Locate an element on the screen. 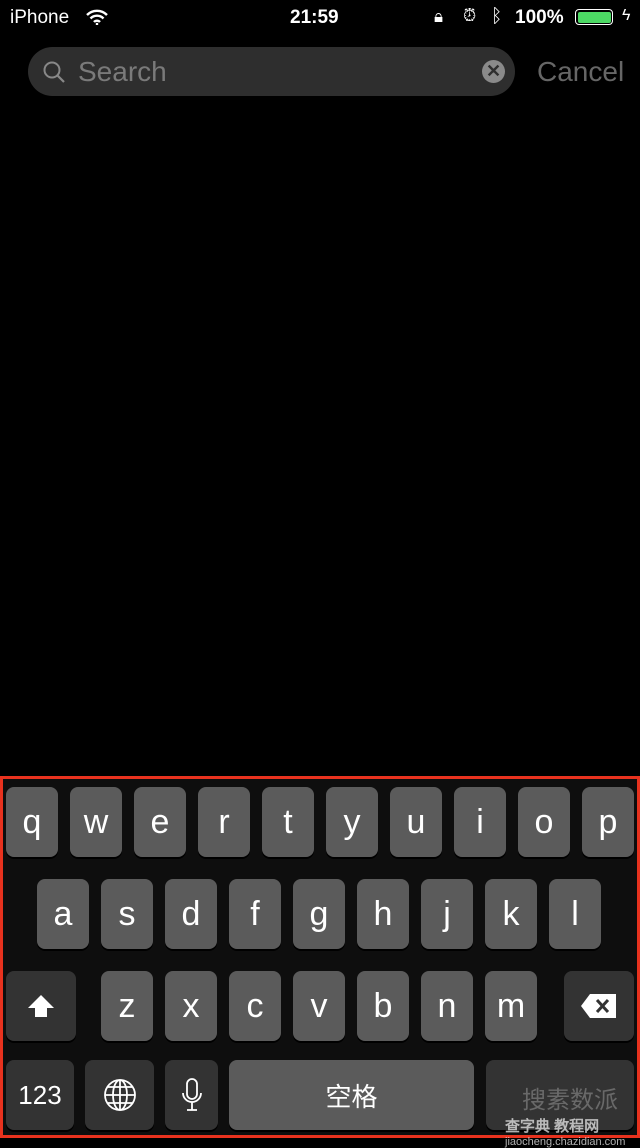 This screenshot has height=1148, width=640. wifi-icon is located at coordinates (97, 17).